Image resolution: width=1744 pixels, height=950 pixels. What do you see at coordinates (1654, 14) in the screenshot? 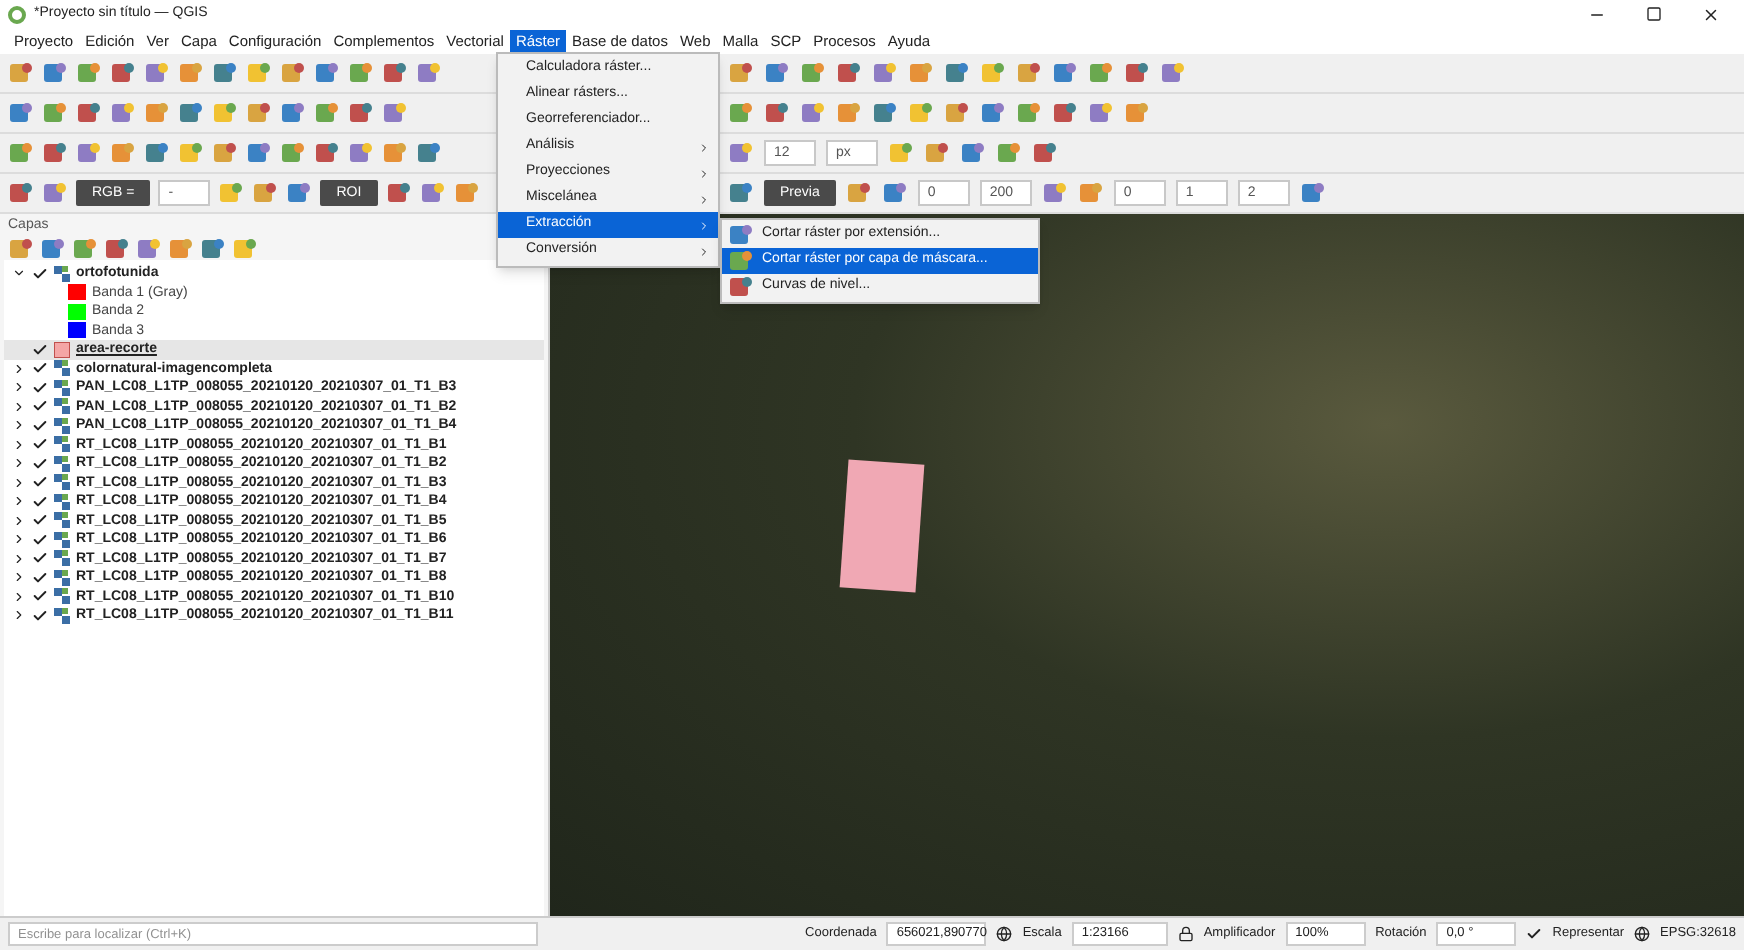
I see `maximize-icon` at bounding box center [1654, 14].